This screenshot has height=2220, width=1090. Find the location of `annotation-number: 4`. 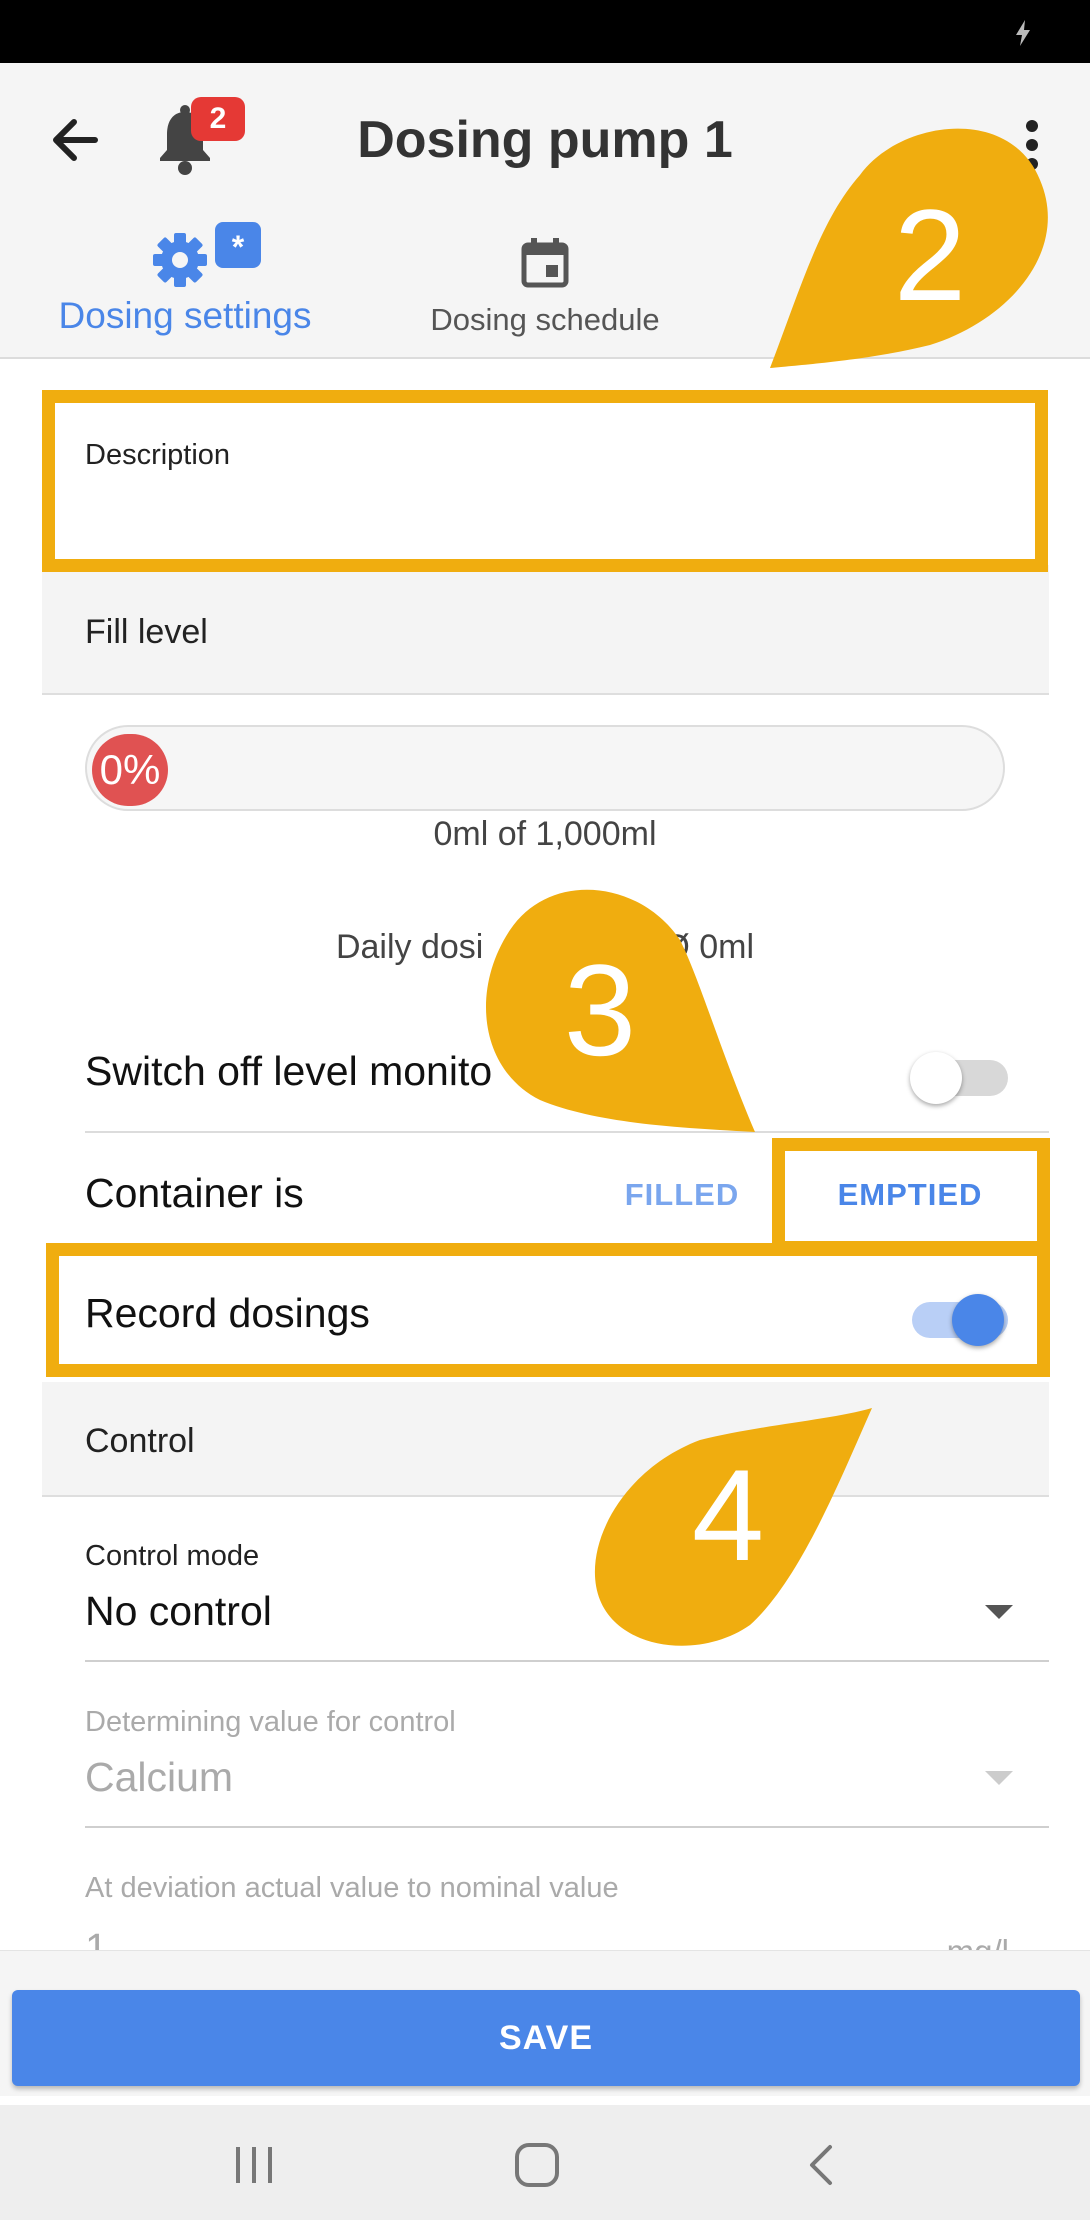

annotation-number: 4 is located at coordinates (728, 1515).